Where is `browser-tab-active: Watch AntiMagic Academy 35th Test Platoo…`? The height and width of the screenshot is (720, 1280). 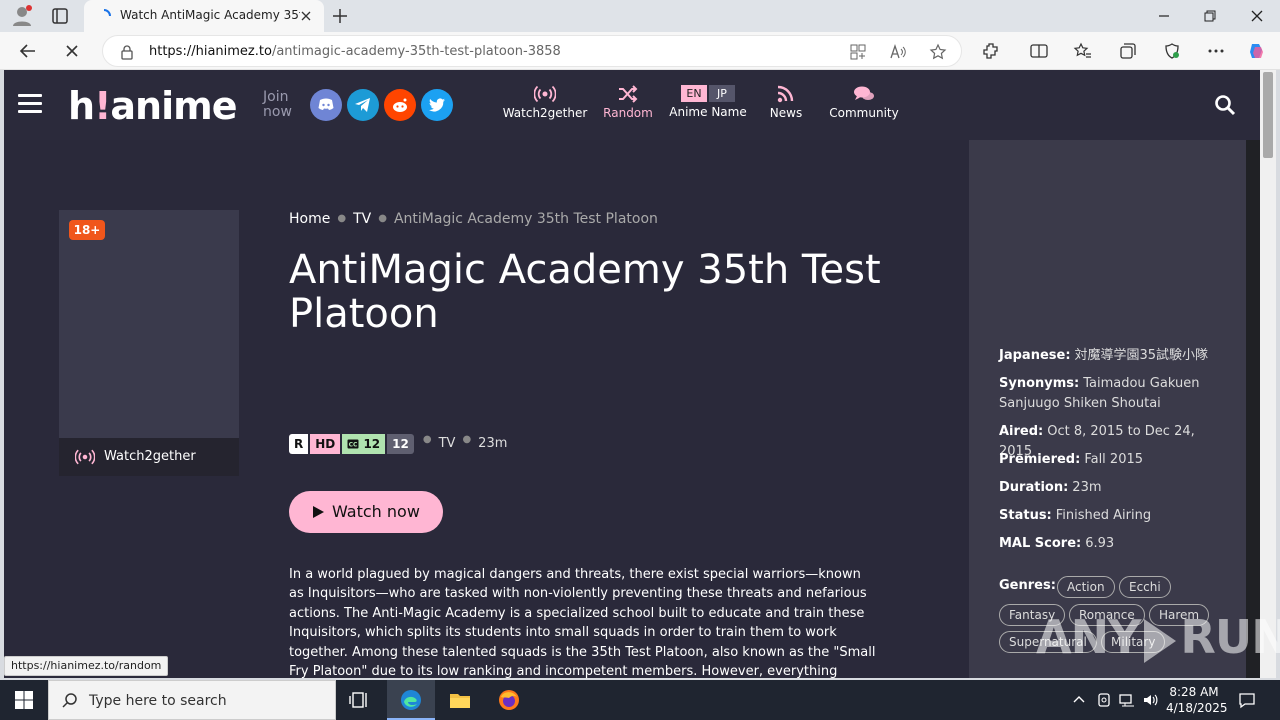 browser-tab-active: Watch AntiMagic Academy 35th Test Platoo… is located at coordinates (204, 16).